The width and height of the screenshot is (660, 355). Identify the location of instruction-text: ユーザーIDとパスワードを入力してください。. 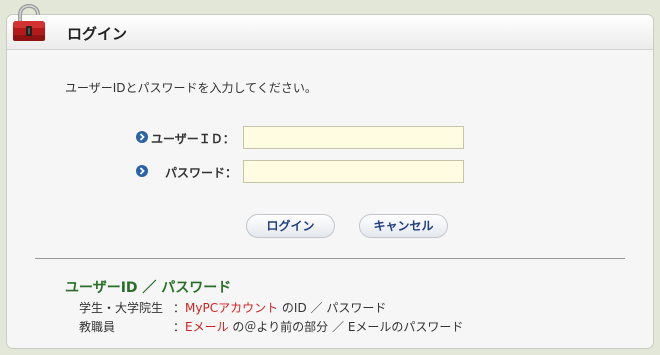
(191, 88).